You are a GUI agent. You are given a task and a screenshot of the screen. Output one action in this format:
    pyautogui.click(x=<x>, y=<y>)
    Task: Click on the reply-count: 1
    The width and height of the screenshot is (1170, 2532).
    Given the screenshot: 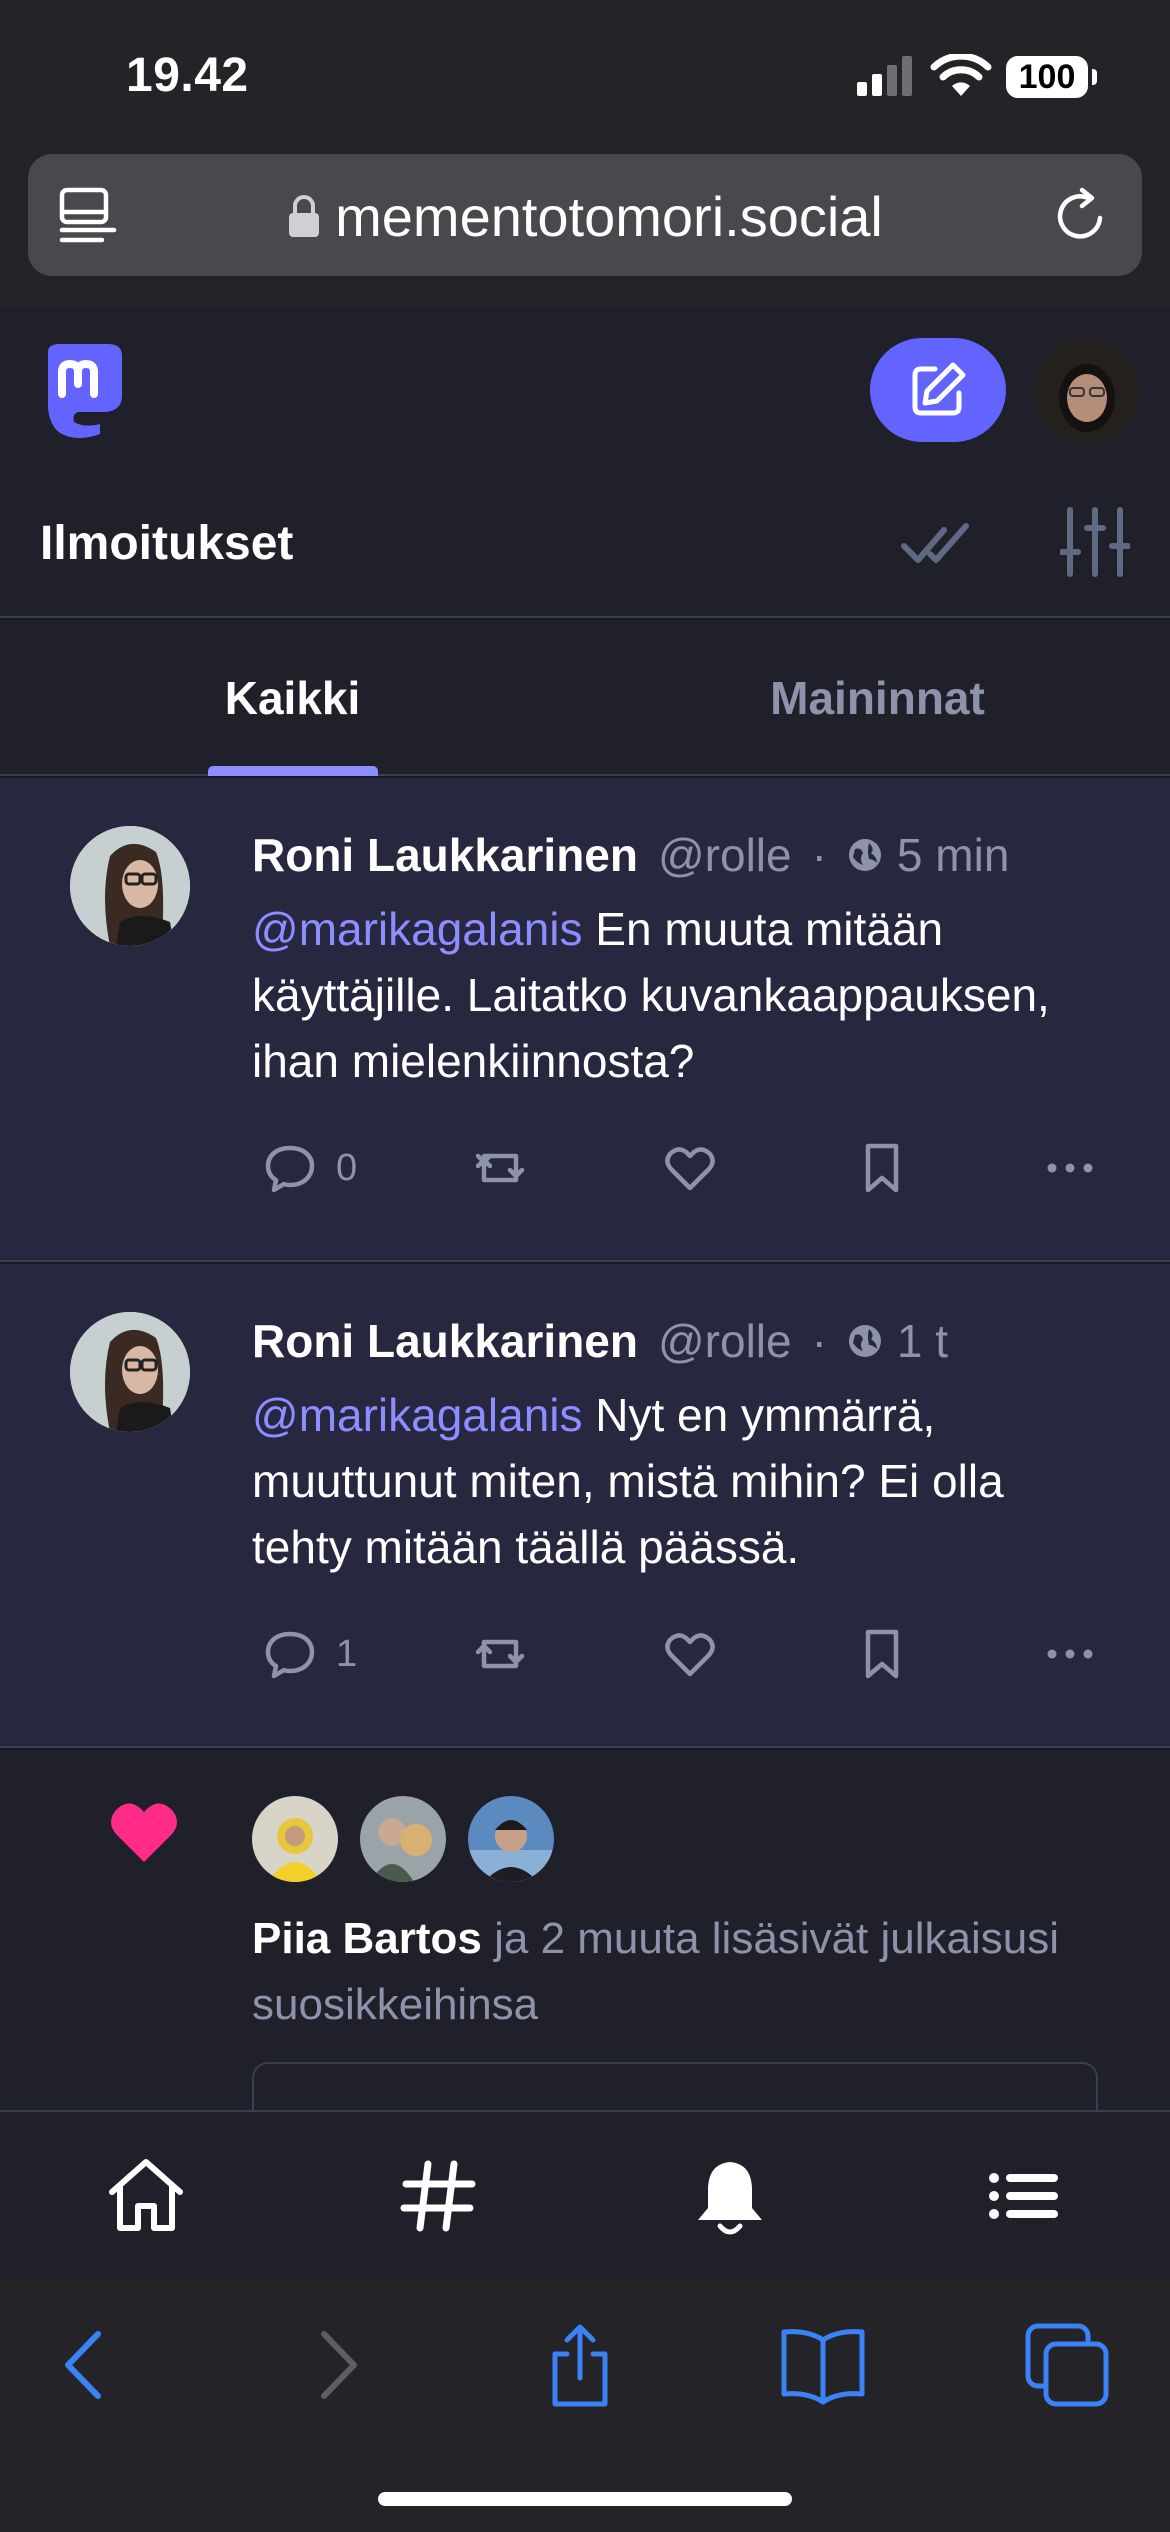 What is the action you would take?
    pyautogui.click(x=347, y=1653)
    